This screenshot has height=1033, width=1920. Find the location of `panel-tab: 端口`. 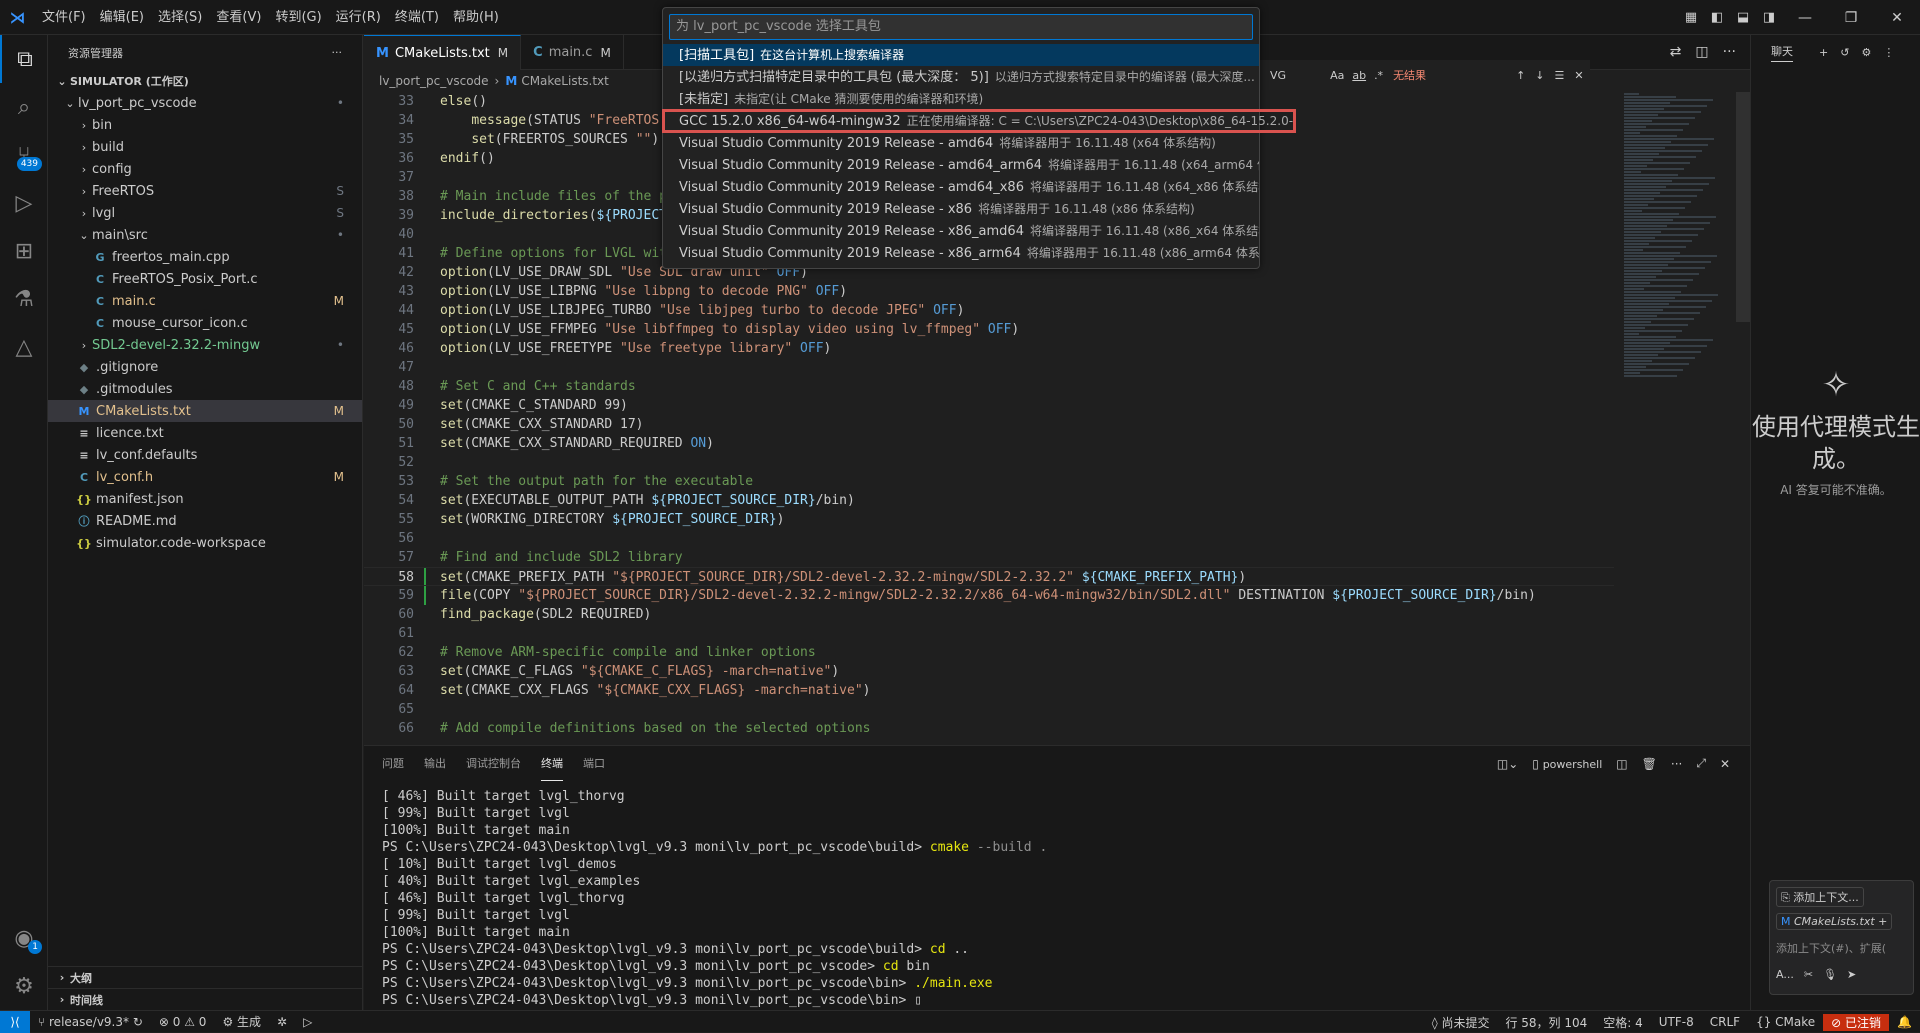

panel-tab: 端口 is located at coordinates (594, 763).